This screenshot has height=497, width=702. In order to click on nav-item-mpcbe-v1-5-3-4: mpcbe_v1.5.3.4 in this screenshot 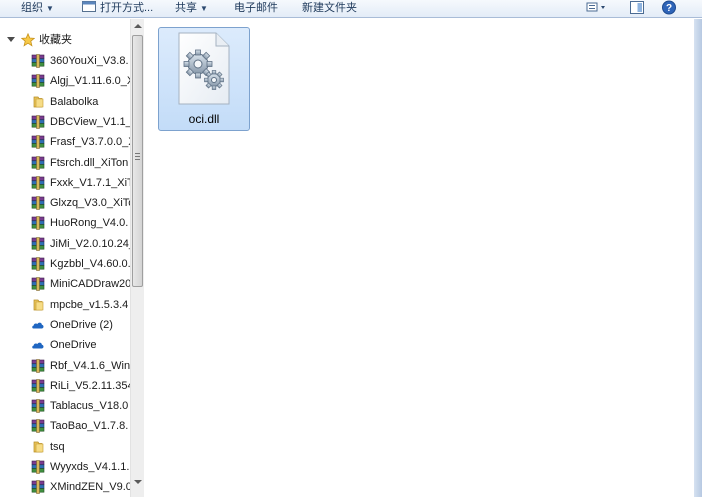, I will do `click(65, 305)`.